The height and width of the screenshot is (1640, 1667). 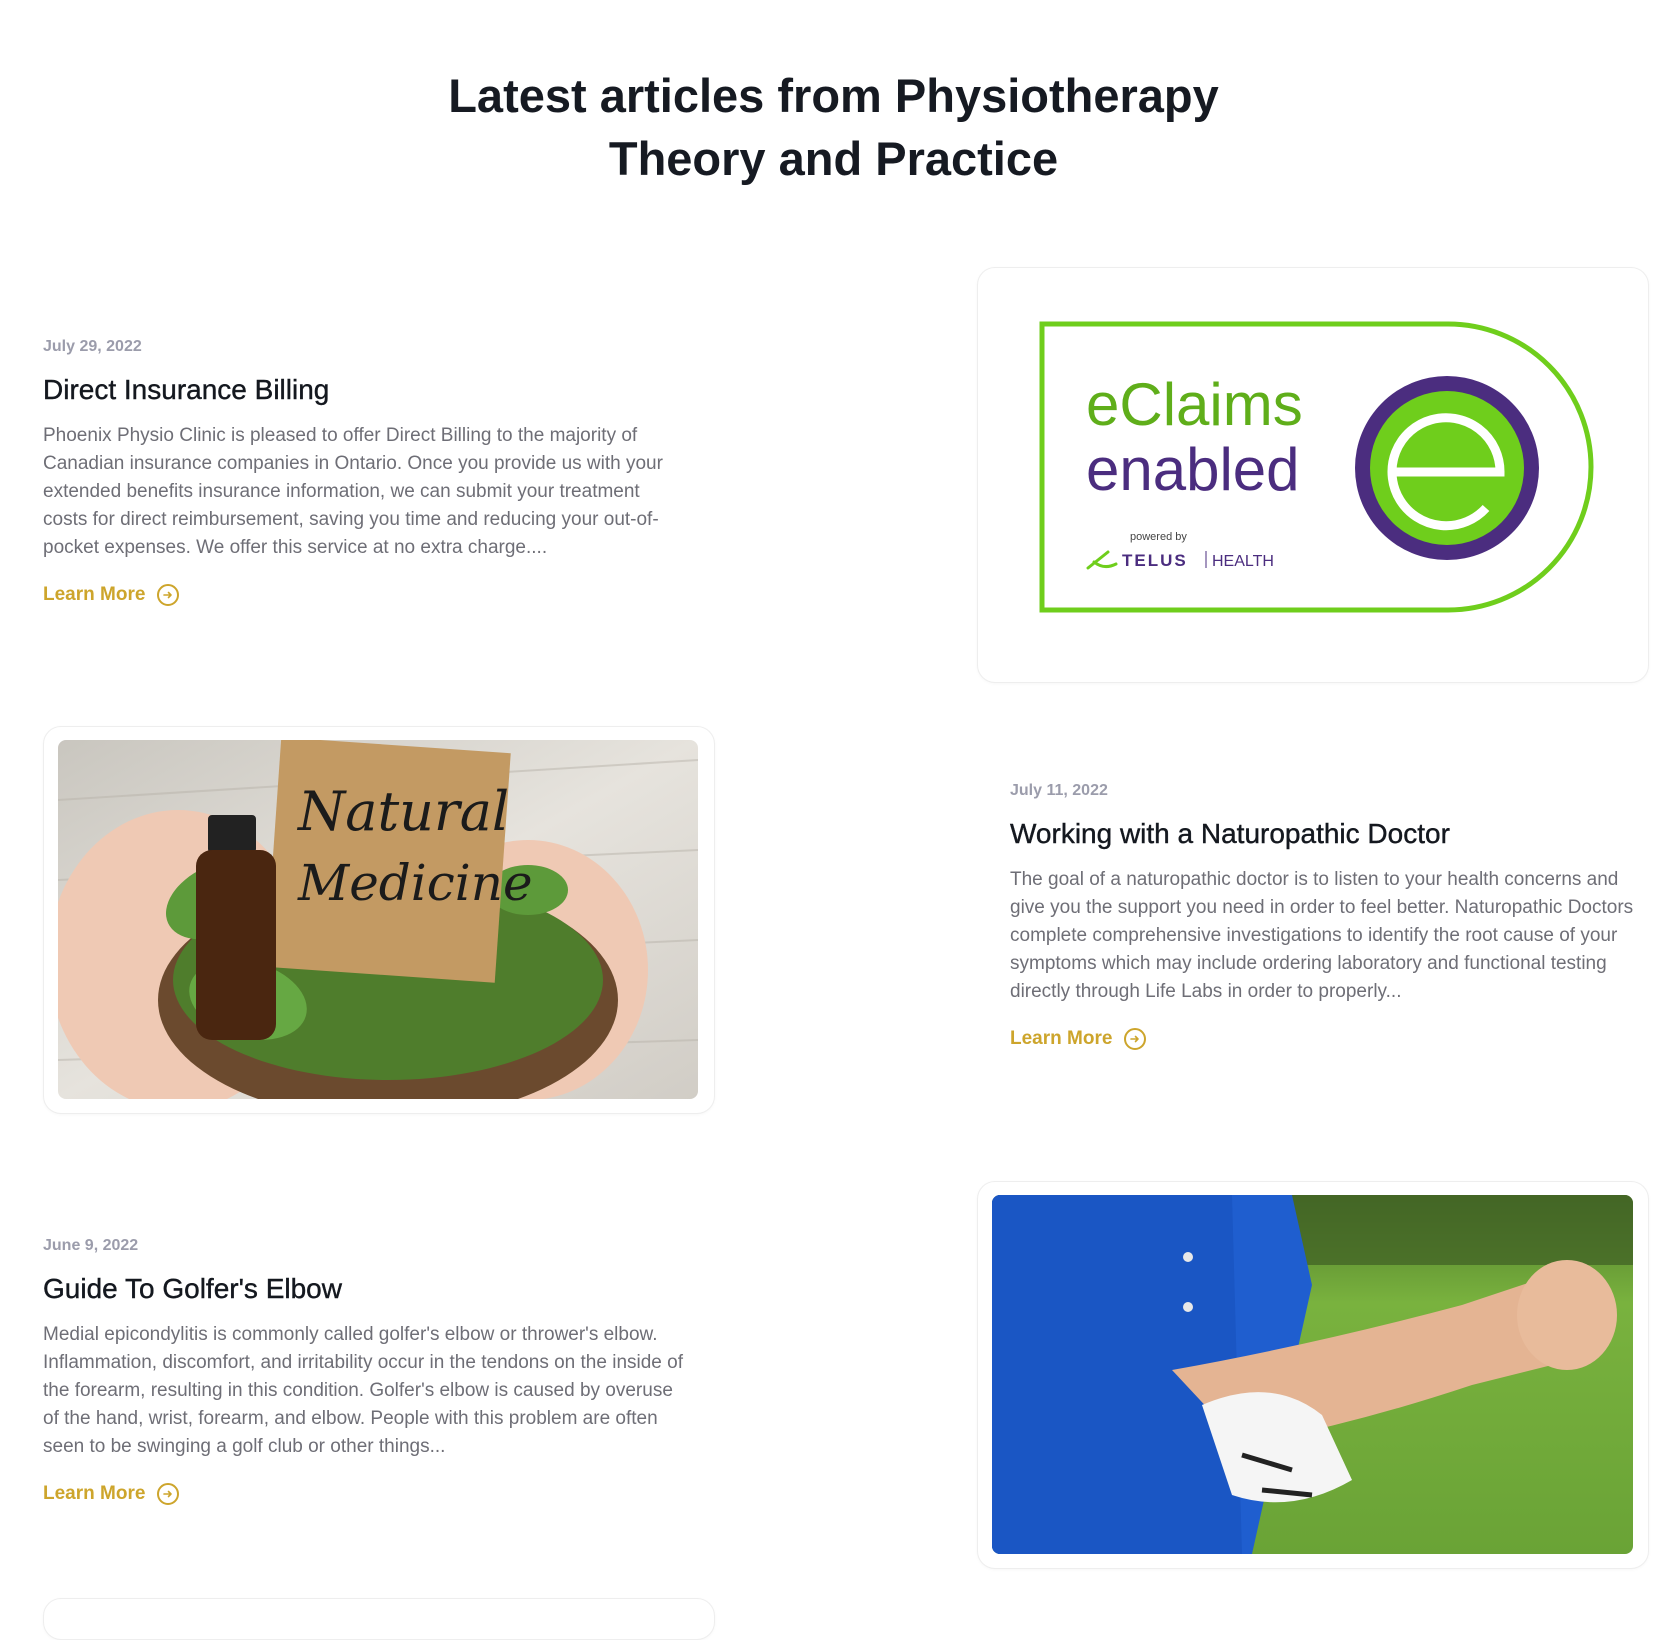 I want to click on eclaims-logo-image: eClaims enabled powered by TELUS HEALTH, so click(x=1316, y=467).